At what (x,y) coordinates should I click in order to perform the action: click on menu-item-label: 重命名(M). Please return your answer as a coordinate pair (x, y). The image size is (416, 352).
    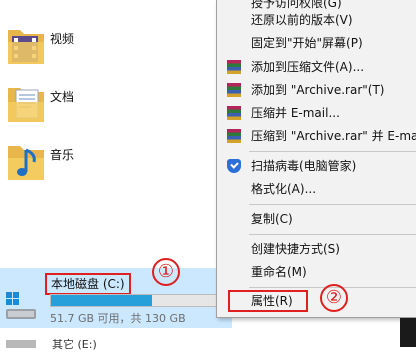
    Looking at the image, I should click on (279, 272).